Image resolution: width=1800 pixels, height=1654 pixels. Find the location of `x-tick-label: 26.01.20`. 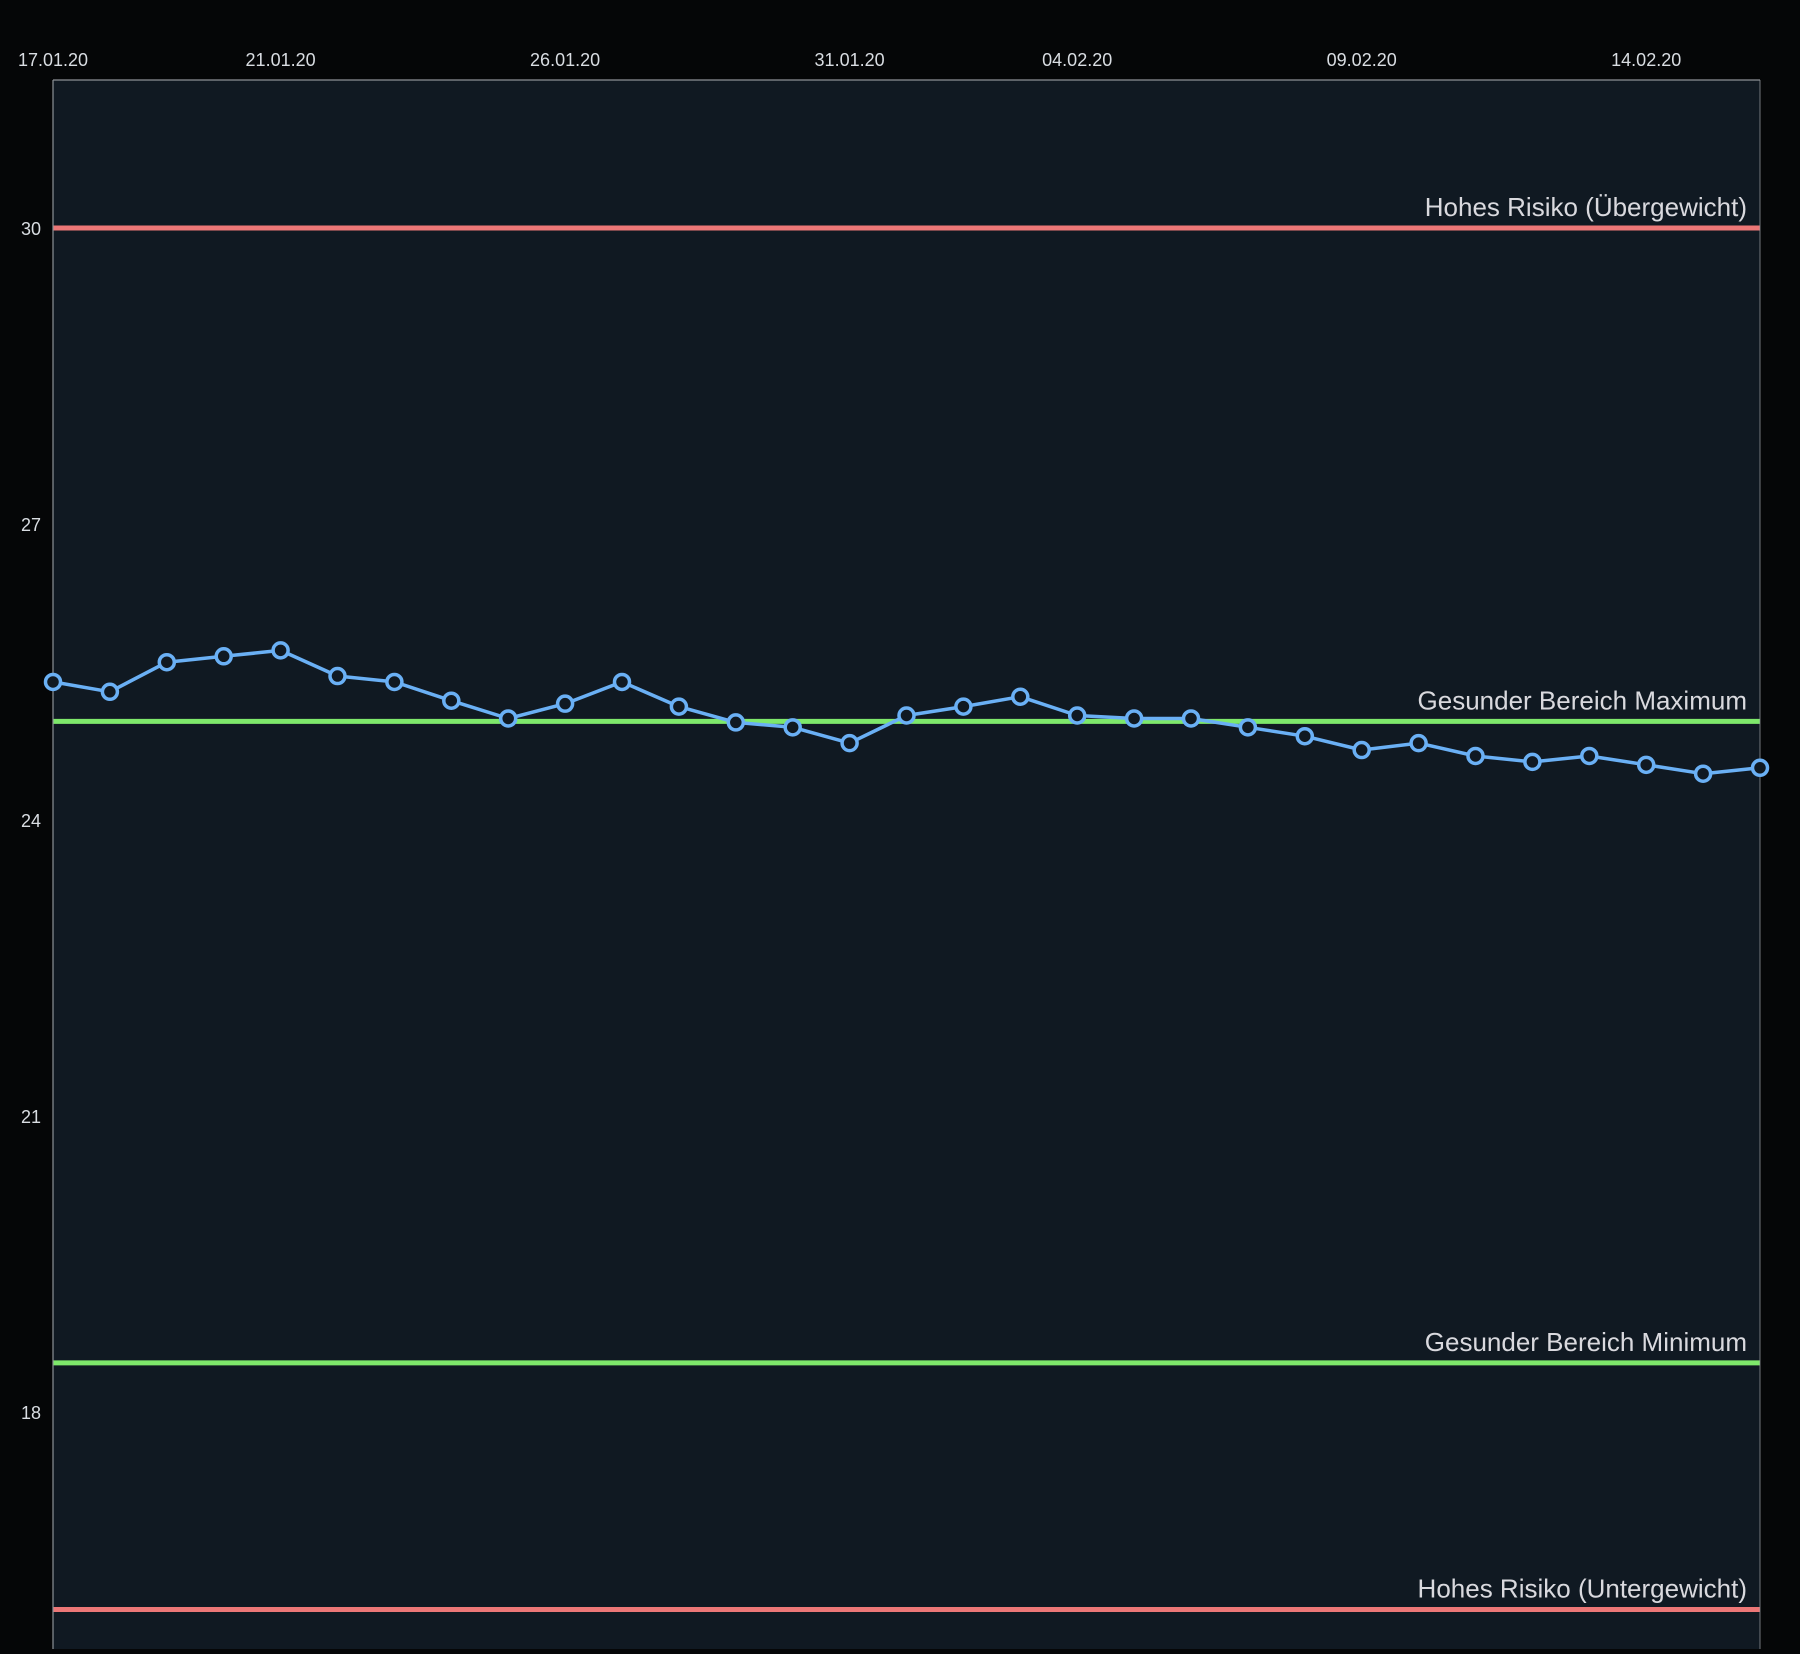

x-tick-label: 26.01.20 is located at coordinates (565, 60).